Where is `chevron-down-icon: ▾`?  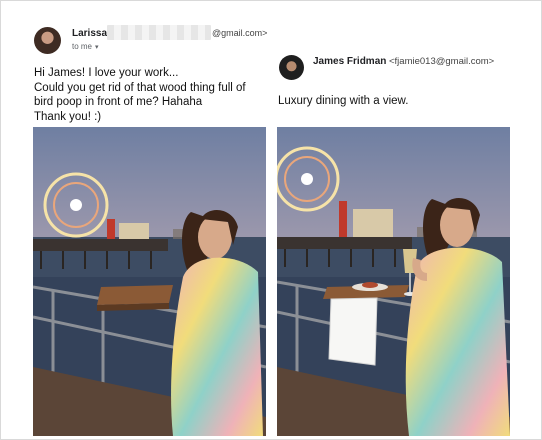 chevron-down-icon: ▾ is located at coordinates (97, 47).